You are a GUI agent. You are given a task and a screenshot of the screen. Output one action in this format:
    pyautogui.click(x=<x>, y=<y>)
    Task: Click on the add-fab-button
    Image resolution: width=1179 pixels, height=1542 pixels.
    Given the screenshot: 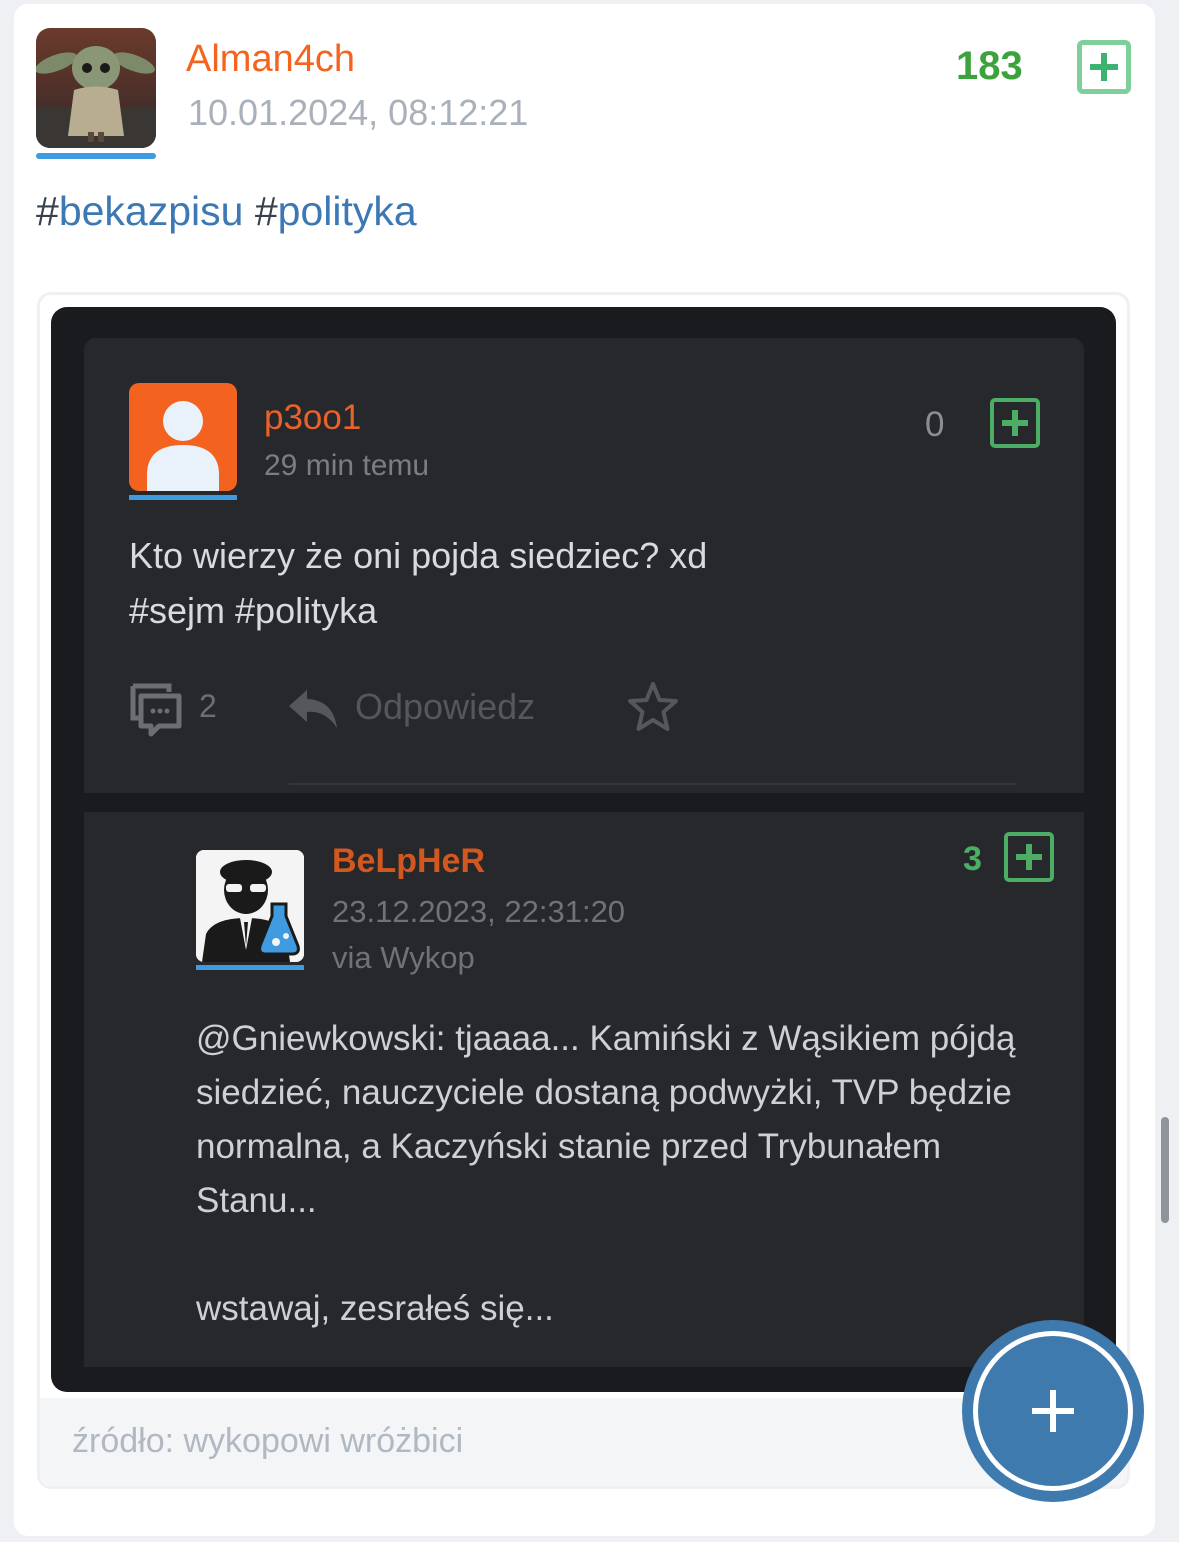 What is the action you would take?
    pyautogui.click(x=1053, y=1411)
    